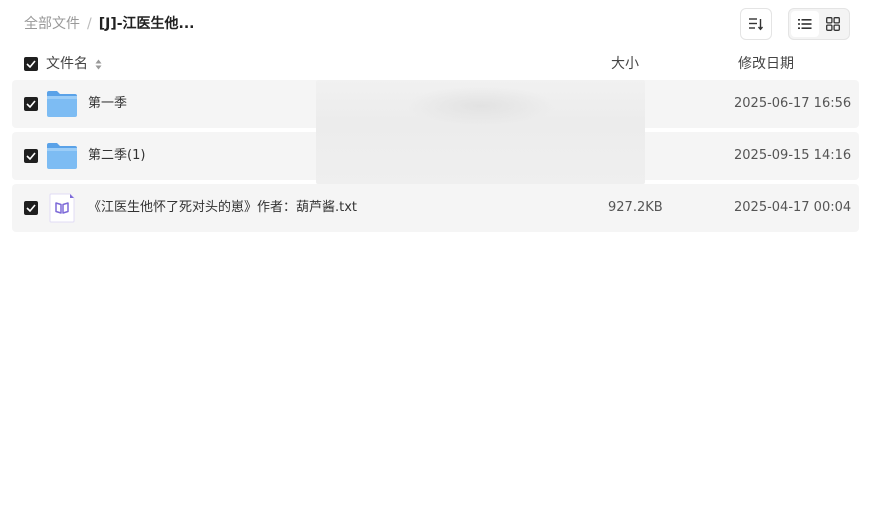 Image resolution: width=874 pixels, height=514 pixels. I want to click on view-toggle, so click(819, 24).